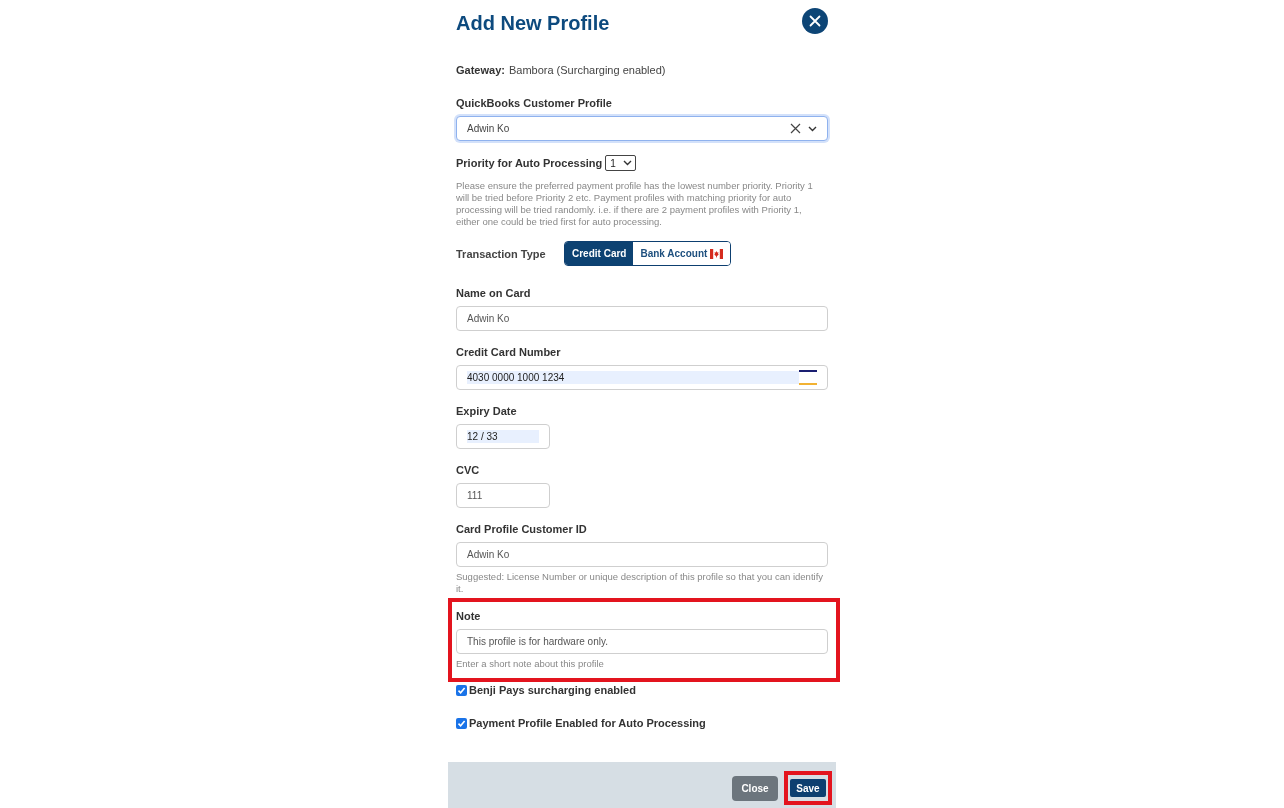  I want to click on segment-button: Credit Card, so click(599, 253).